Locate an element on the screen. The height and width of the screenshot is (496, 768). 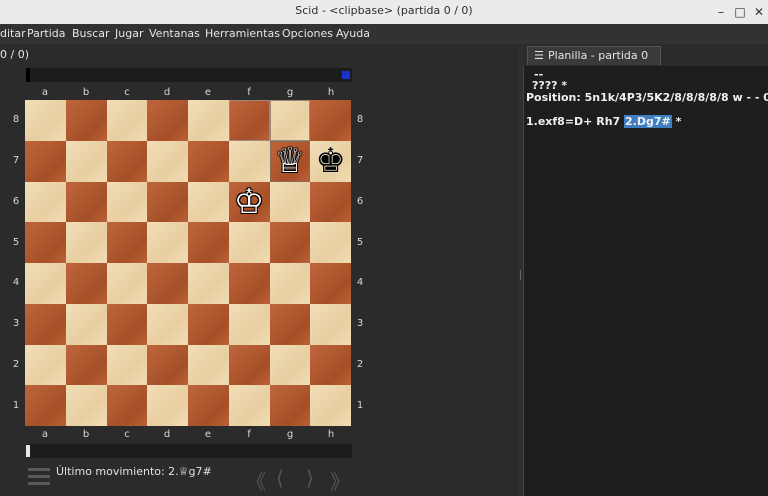
square-h3 is located at coordinates (330, 324).